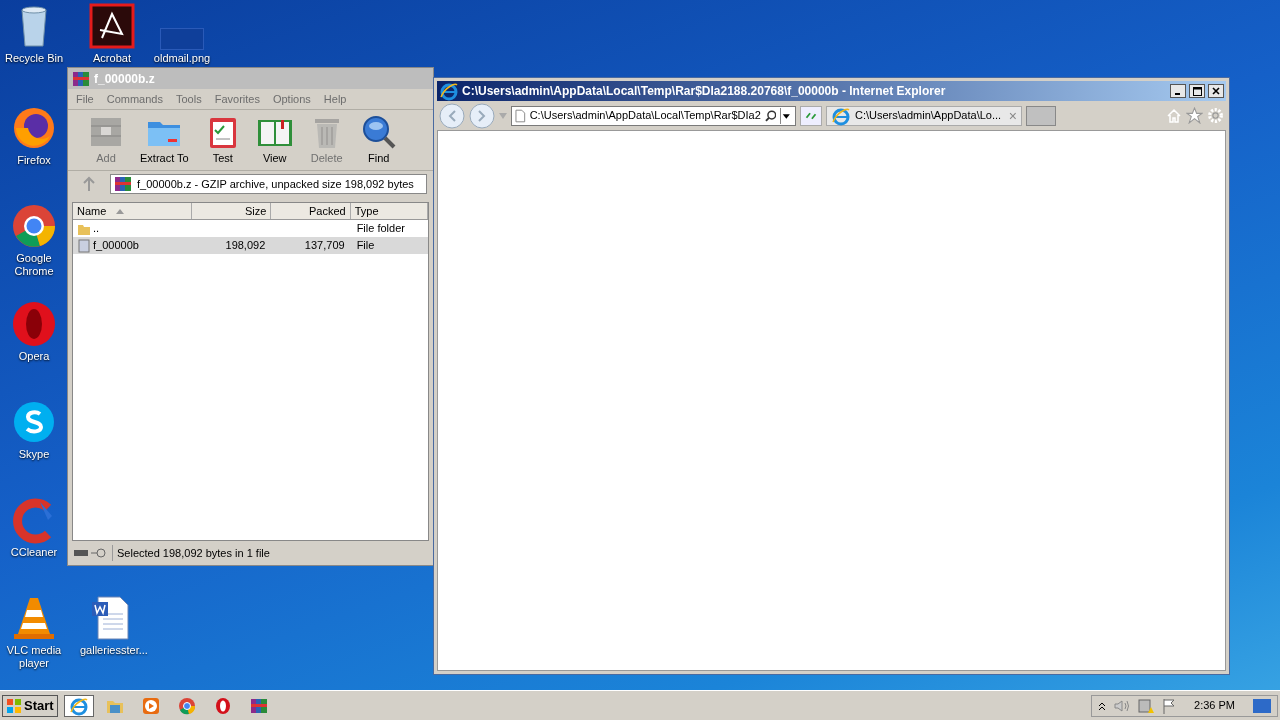  I want to click on desktop-icon-label: Recycle Bin, so click(34, 58).